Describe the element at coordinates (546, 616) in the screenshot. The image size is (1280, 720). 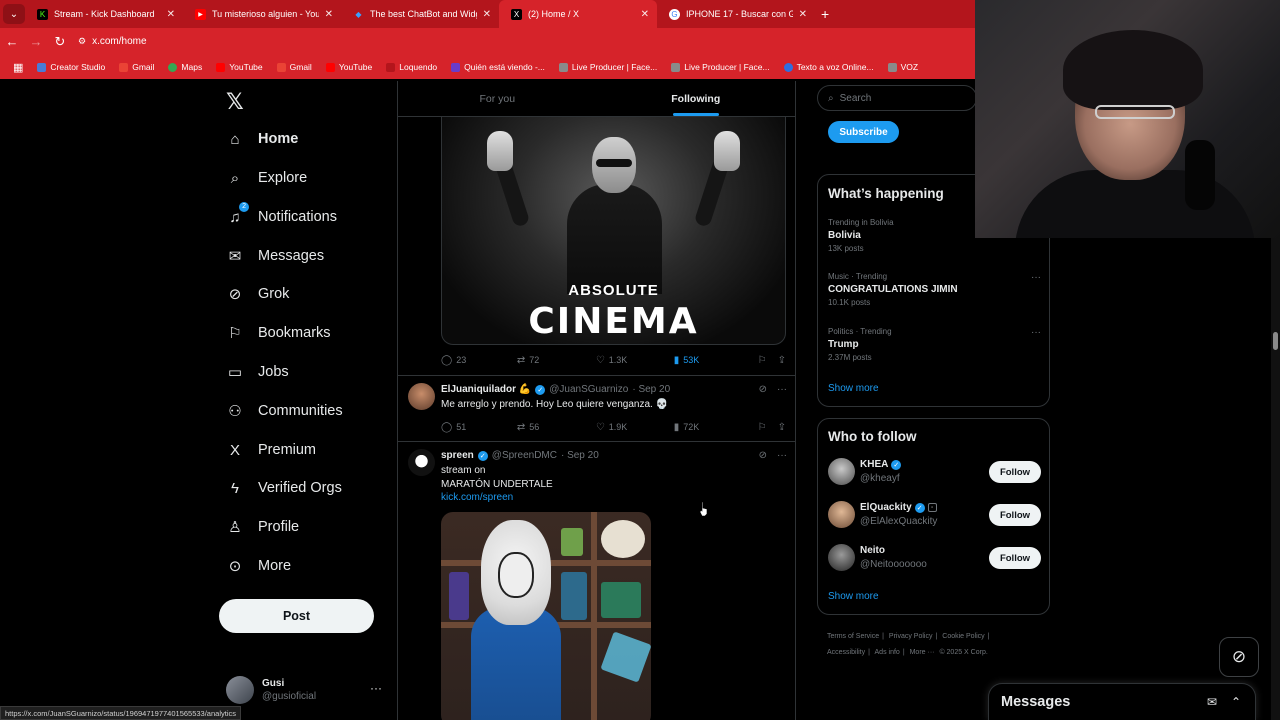
I see `post-media-image` at that location.